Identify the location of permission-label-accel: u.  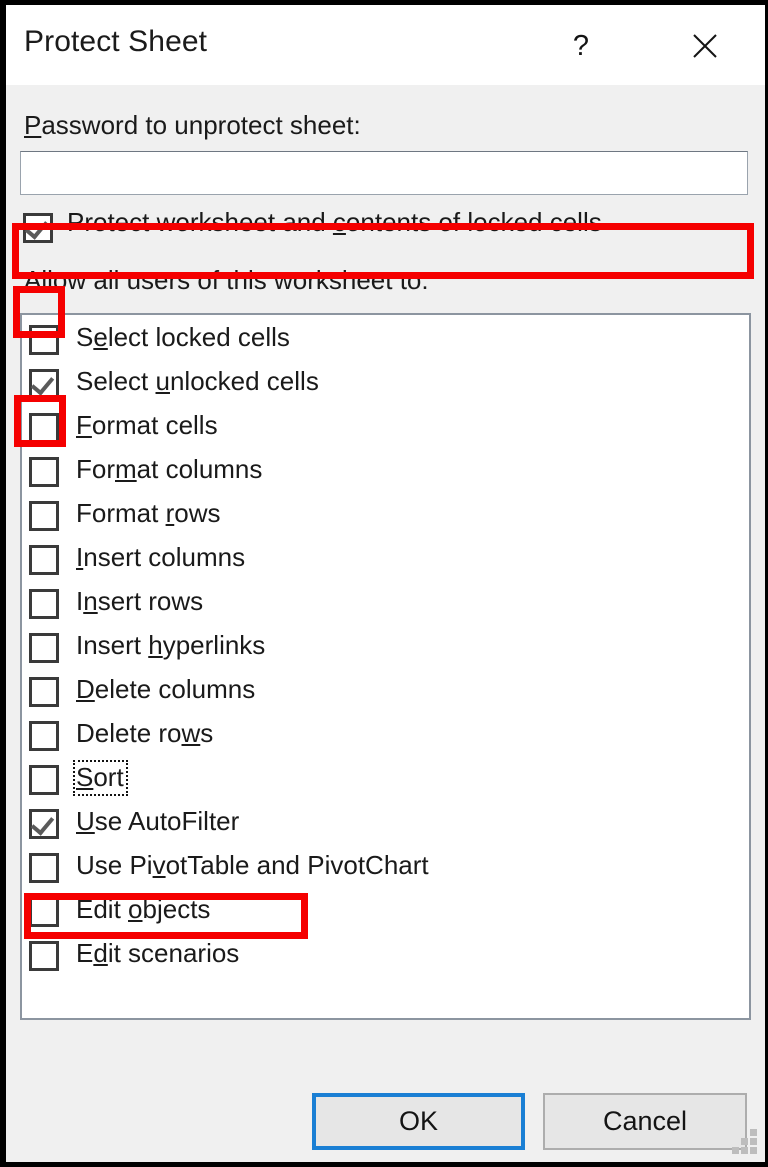
(162, 381).